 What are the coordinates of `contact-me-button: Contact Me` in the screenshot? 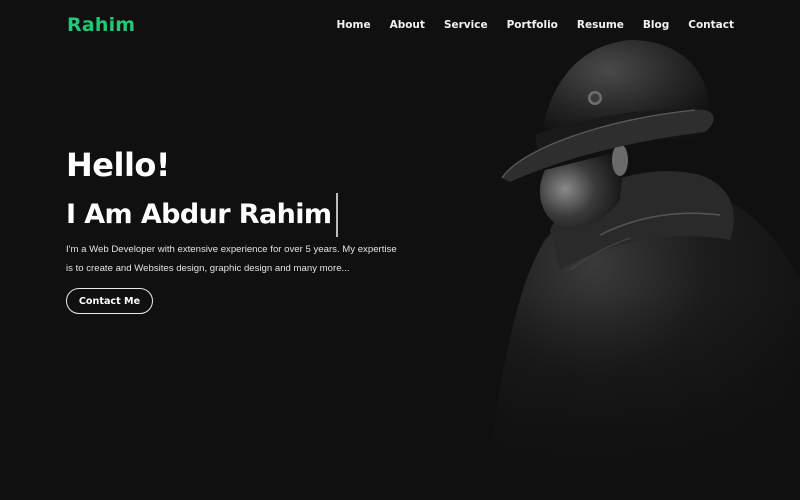 It's located at (109, 301).